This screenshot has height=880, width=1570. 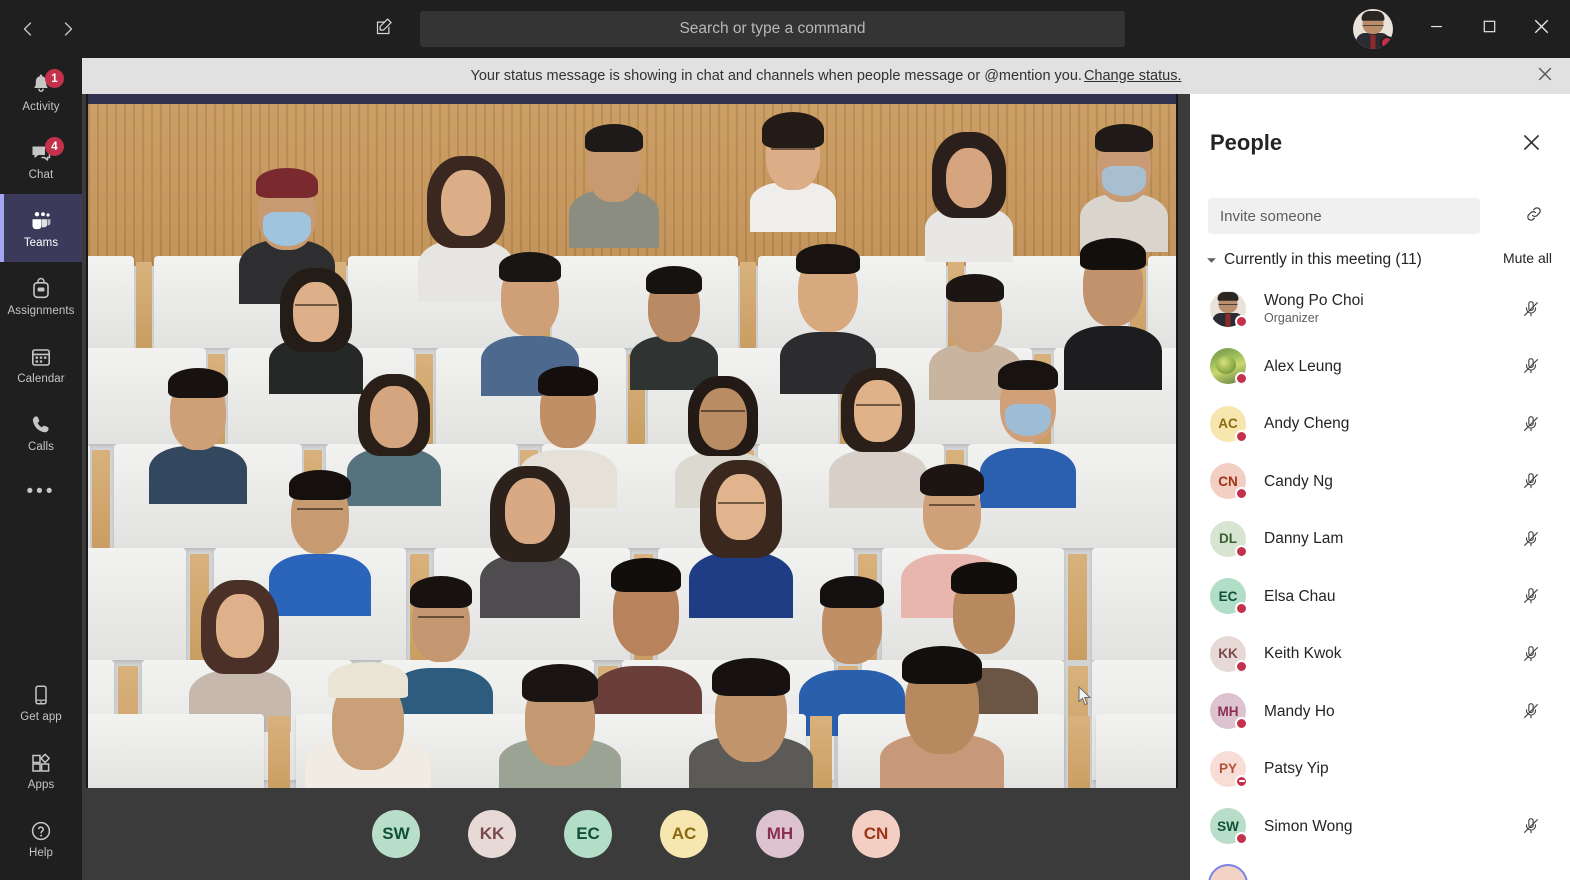 I want to click on sidebar-item-label: Get app, so click(x=41, y=716).